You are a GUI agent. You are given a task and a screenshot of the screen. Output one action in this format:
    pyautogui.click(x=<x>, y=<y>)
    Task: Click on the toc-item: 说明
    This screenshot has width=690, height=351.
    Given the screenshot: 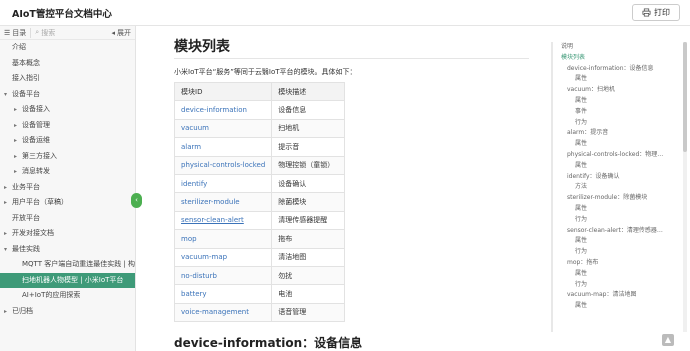 What is the action you would take?
    pyautogui.click(x=616, y=47)
    